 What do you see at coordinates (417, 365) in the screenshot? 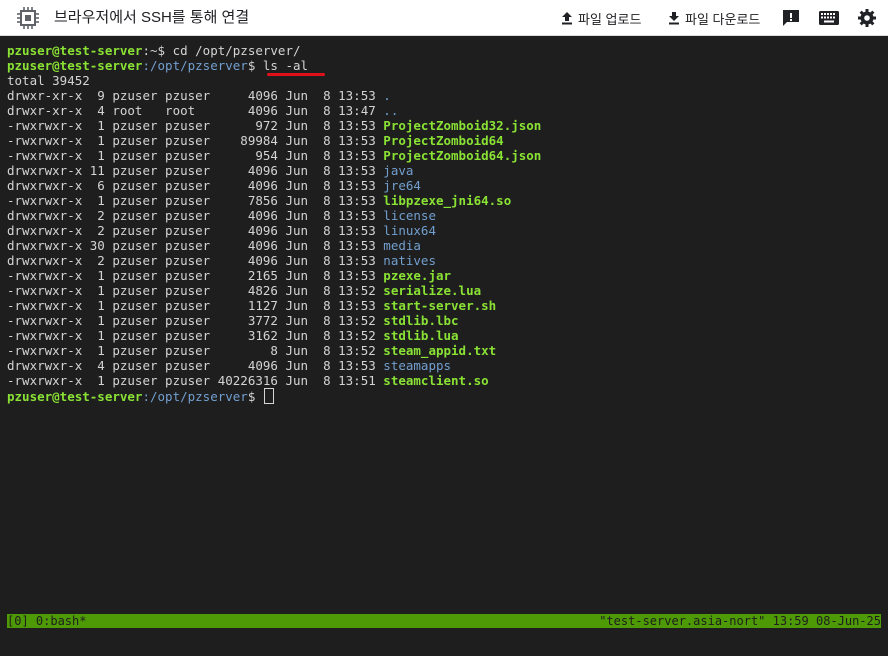
I see `listing-filename: steamapps` at bounding box center [417, 365].